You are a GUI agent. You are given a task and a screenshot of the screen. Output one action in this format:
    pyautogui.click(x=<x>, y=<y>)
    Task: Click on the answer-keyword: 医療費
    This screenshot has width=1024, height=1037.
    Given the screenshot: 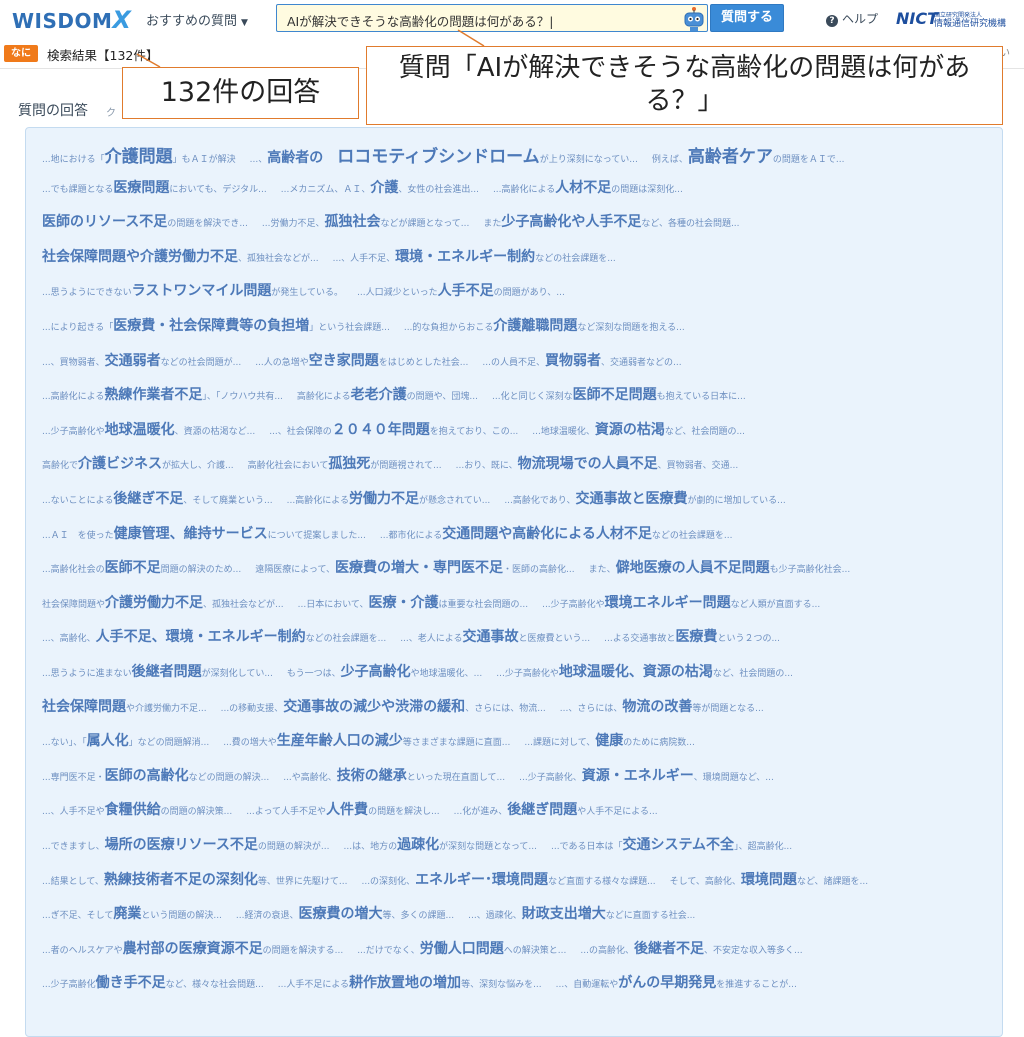 What is the action you would take?
    pyautogui.click(x=696, y=637)
    